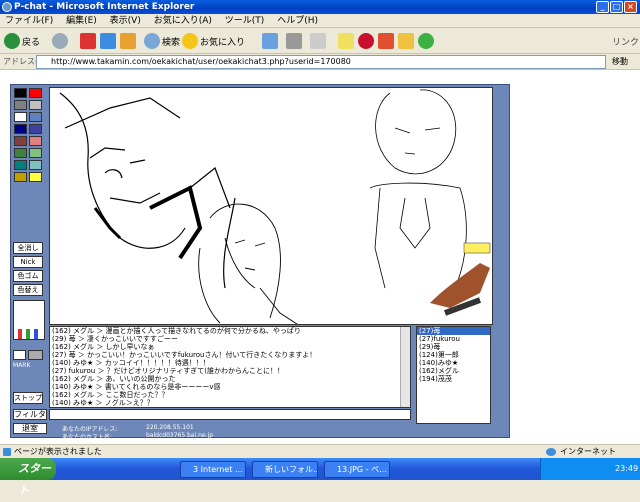 The width and height of the screenshot is (640, 502). I want to click on print-icon, so click(294, 41).